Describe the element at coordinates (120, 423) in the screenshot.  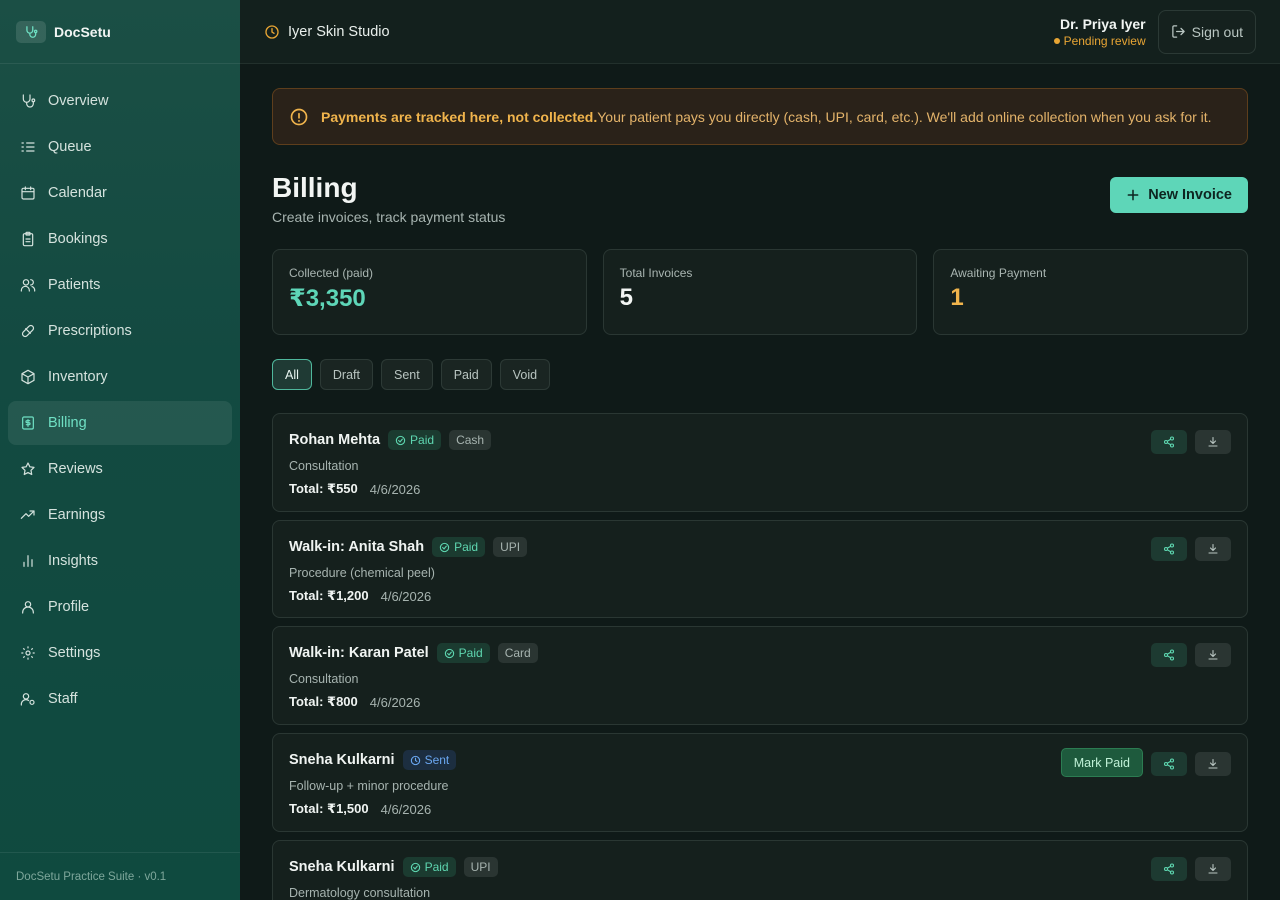
I see `sidebar-item-billing: Billing` at that location.